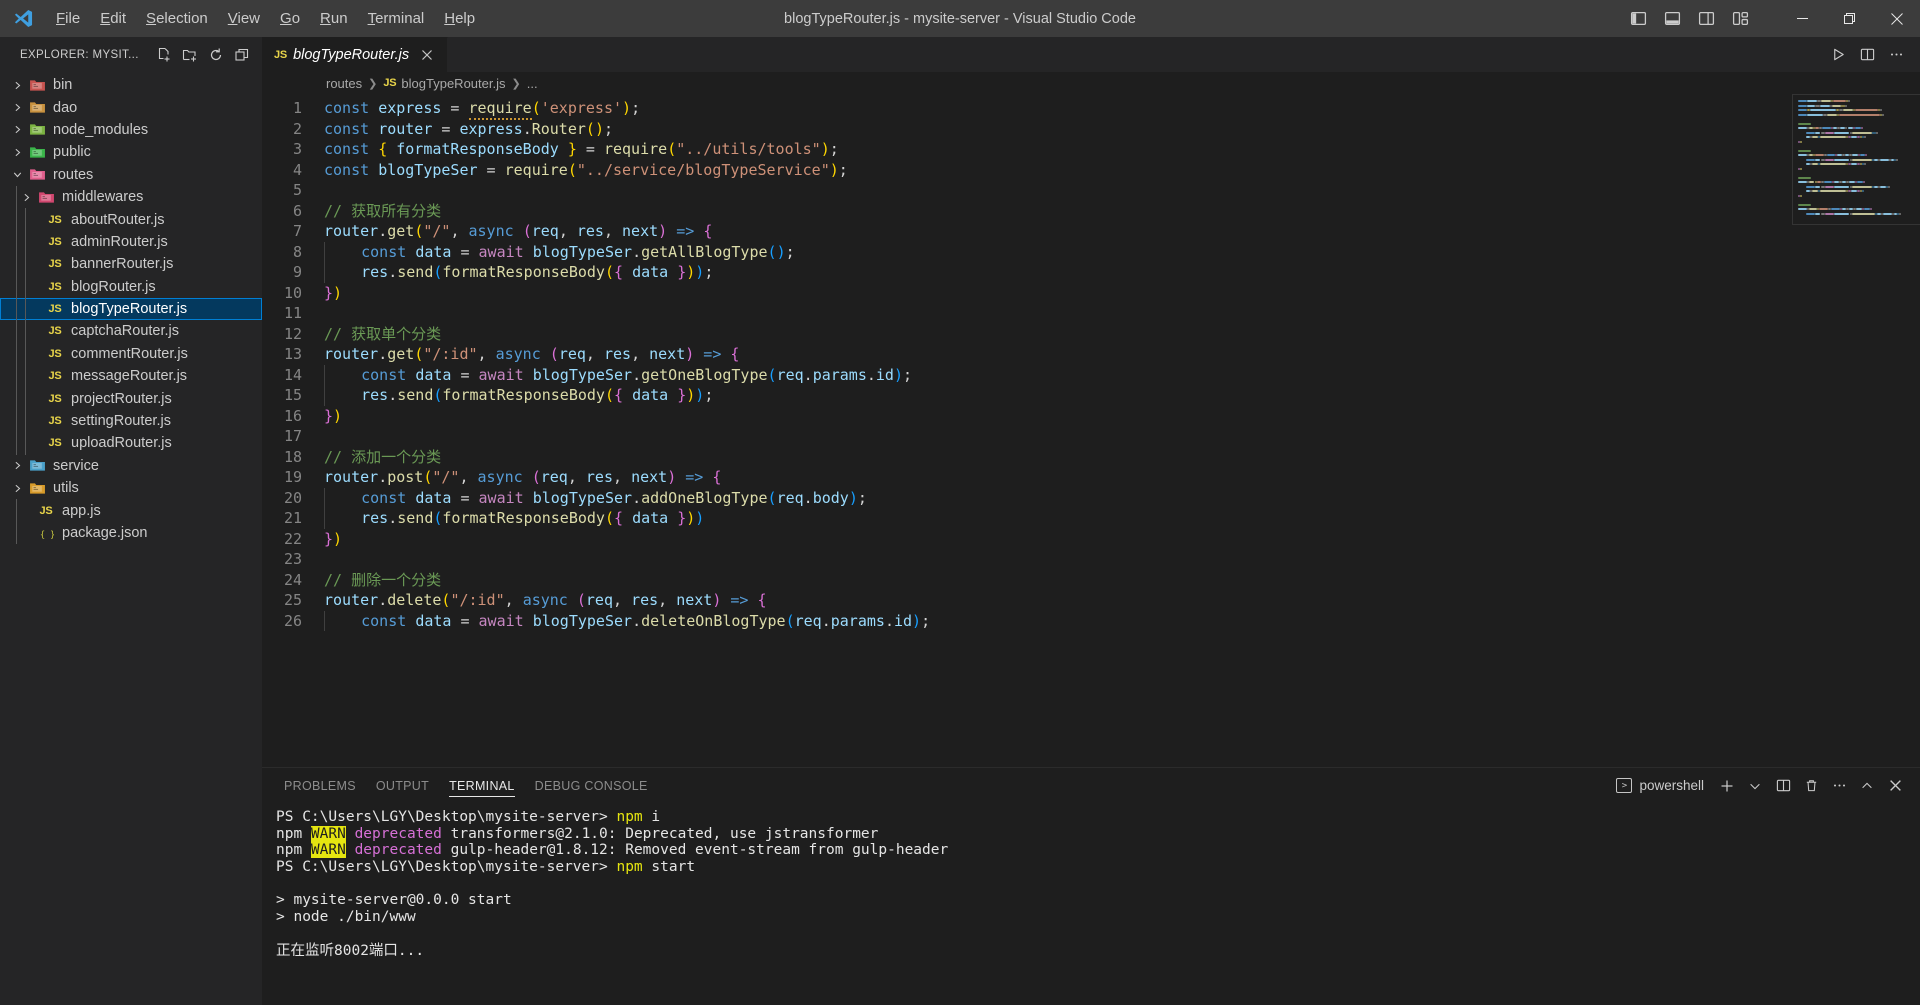 The height and width of the screenshot is (1005, 1920). I want to click on code-line: // 删除一个分类, so click(1058, 580).